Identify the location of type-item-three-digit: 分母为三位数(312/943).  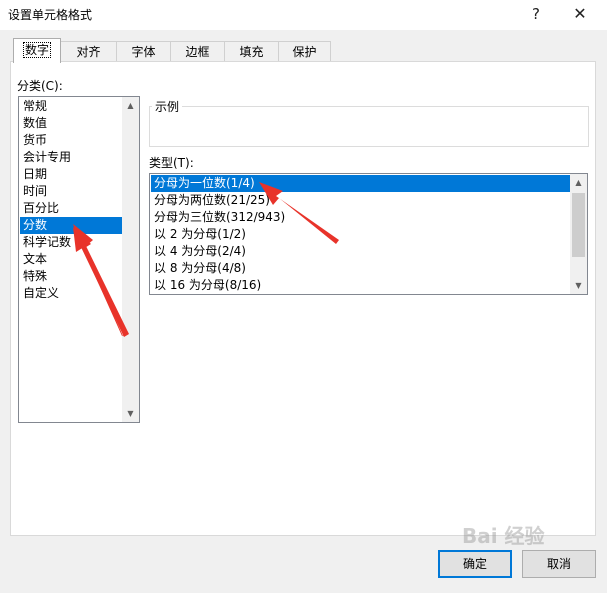
(360, 217).